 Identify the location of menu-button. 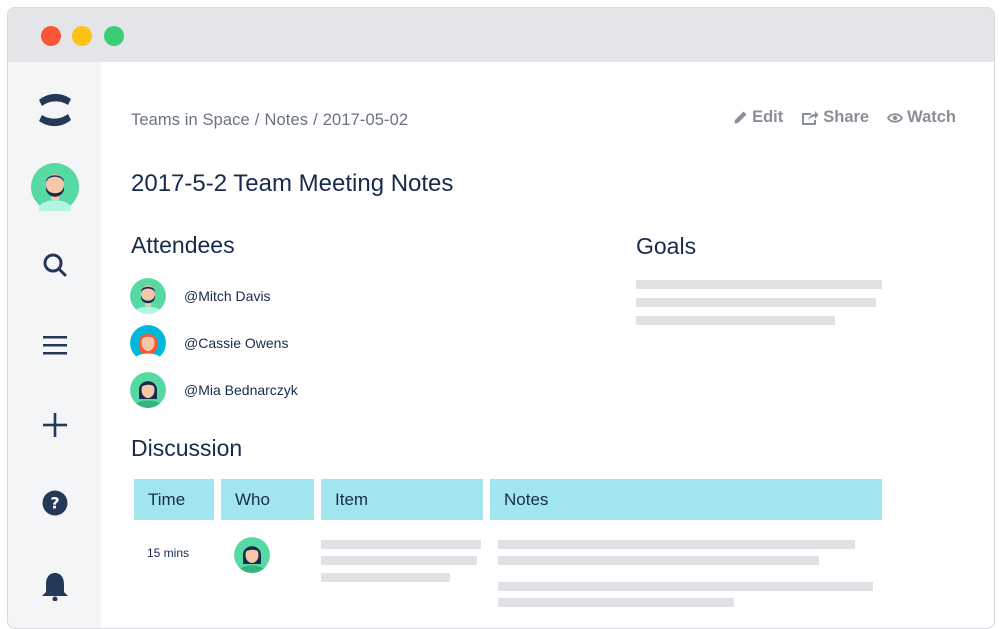
(54, 345).